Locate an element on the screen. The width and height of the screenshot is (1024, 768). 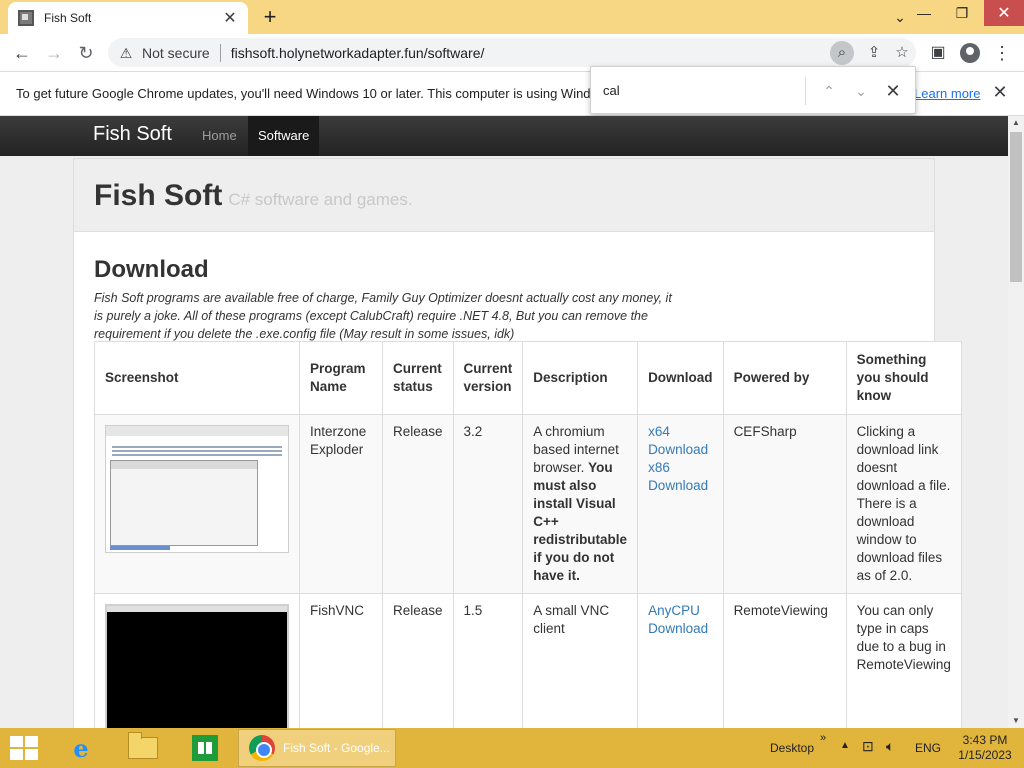
toolbar-chevron-icon: » is located at coordinates (823, 738).